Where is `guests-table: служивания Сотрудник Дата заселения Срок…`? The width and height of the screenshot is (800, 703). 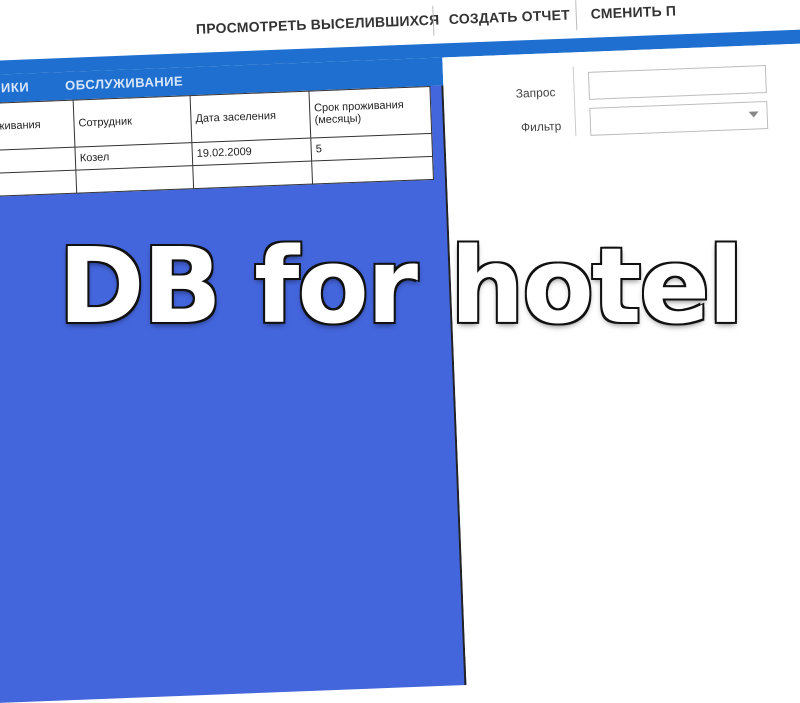 guests-table: служивания Сотрудник Дата заселения Срок… is located at coordinates (217, 141).